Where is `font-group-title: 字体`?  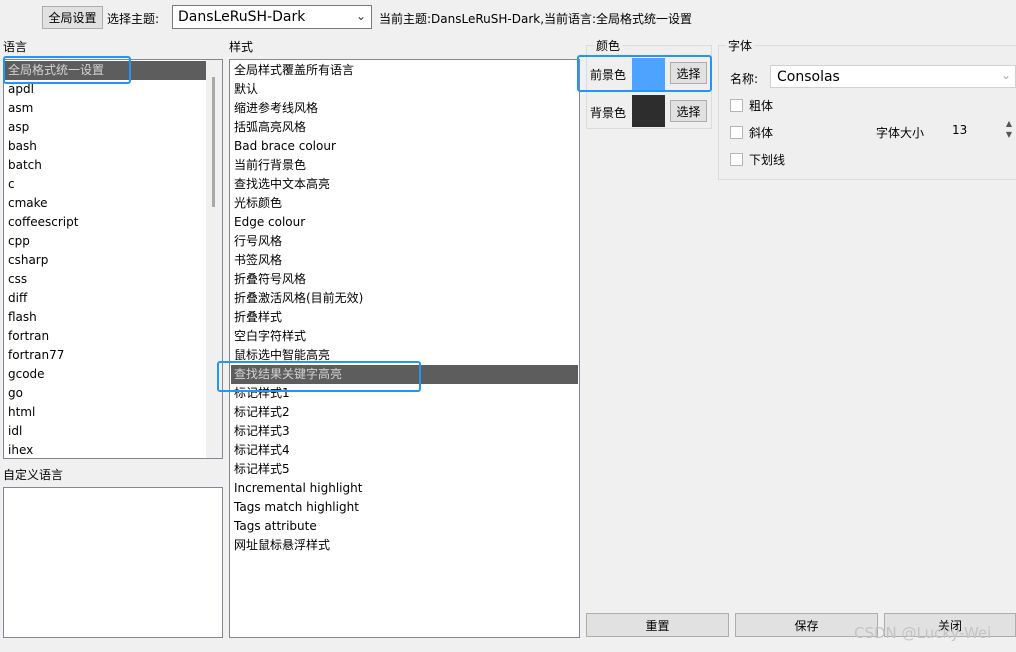 font-group-title: 字体 is located at coordinates (740, 45).